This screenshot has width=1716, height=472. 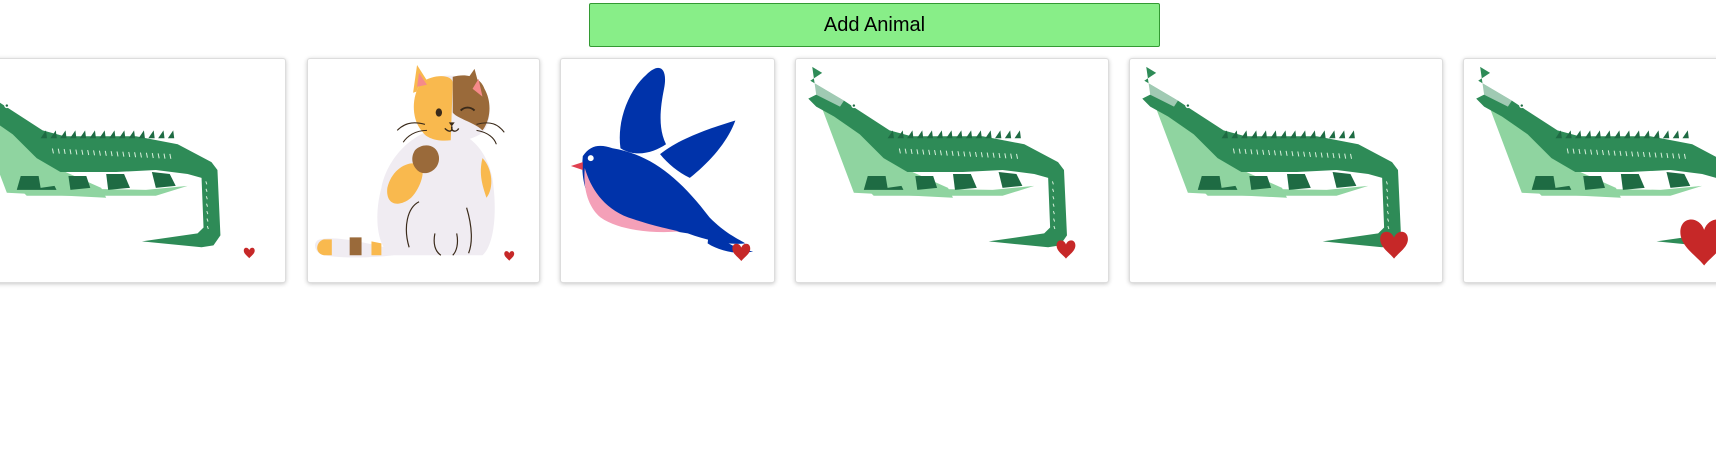 I want to click on animal-card-cat, so click(x=423, y=170).